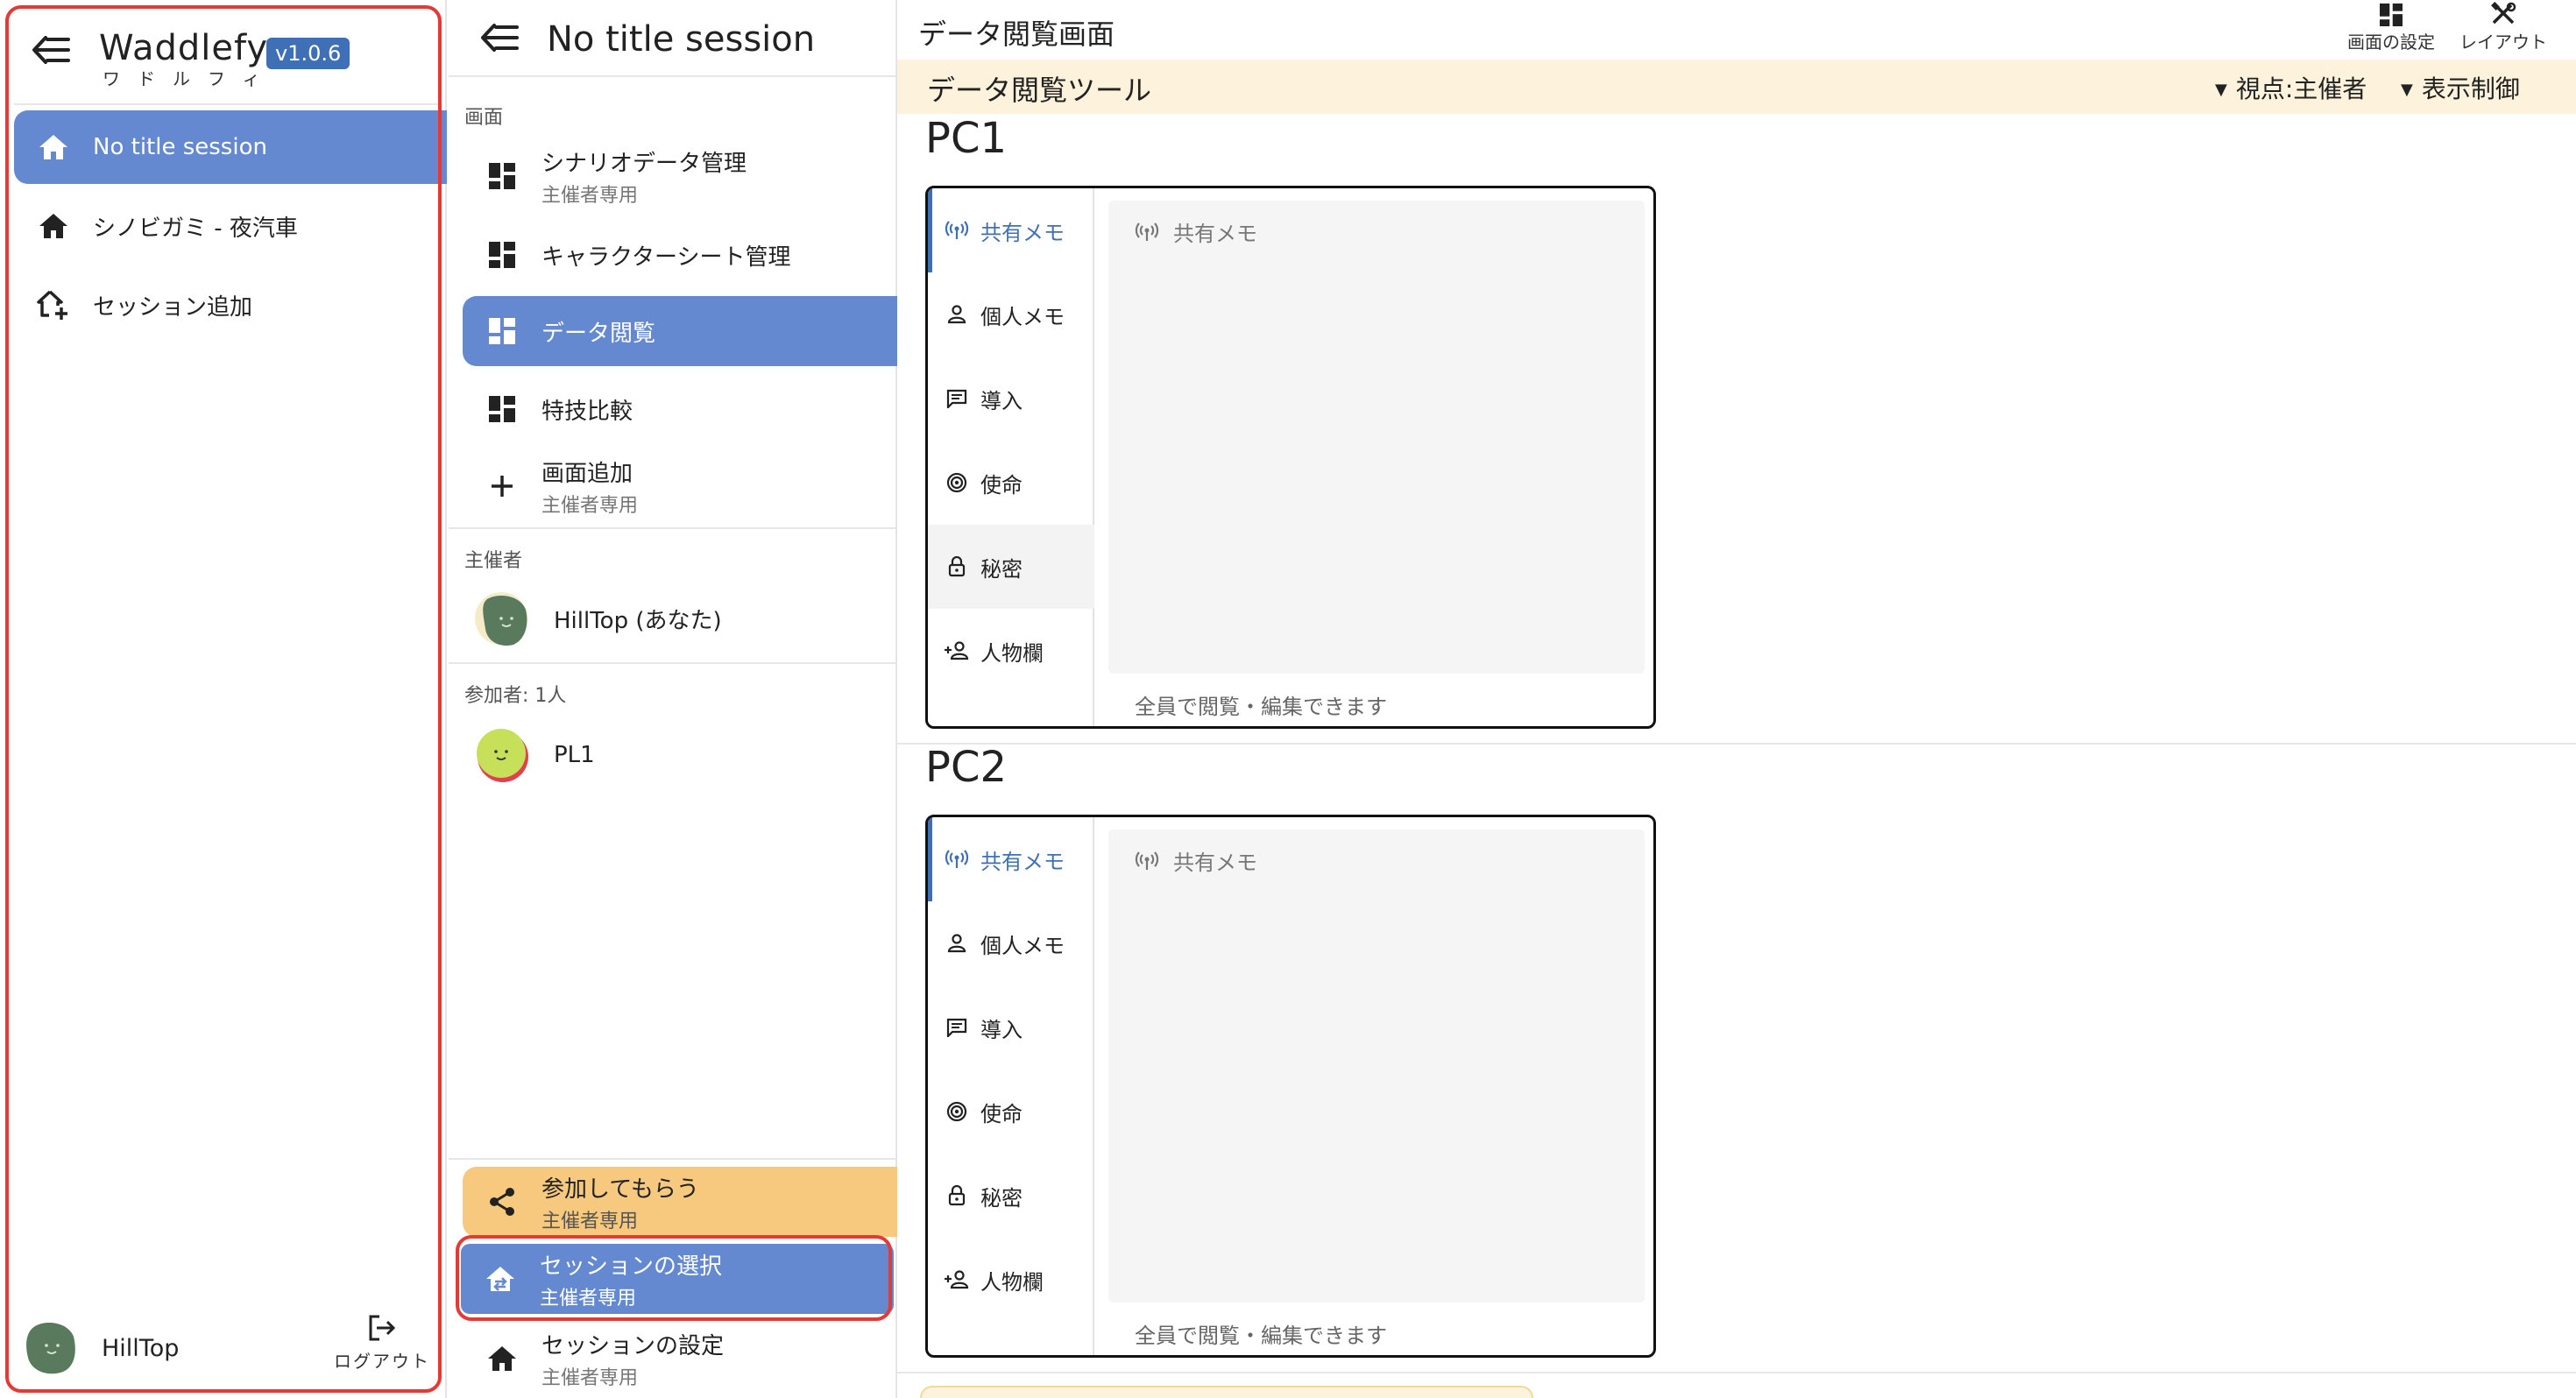 The height and width of the screenshot is (1398, 2576). I want to click on screen-settings-button: 画面の設定, so click(2391, 26).